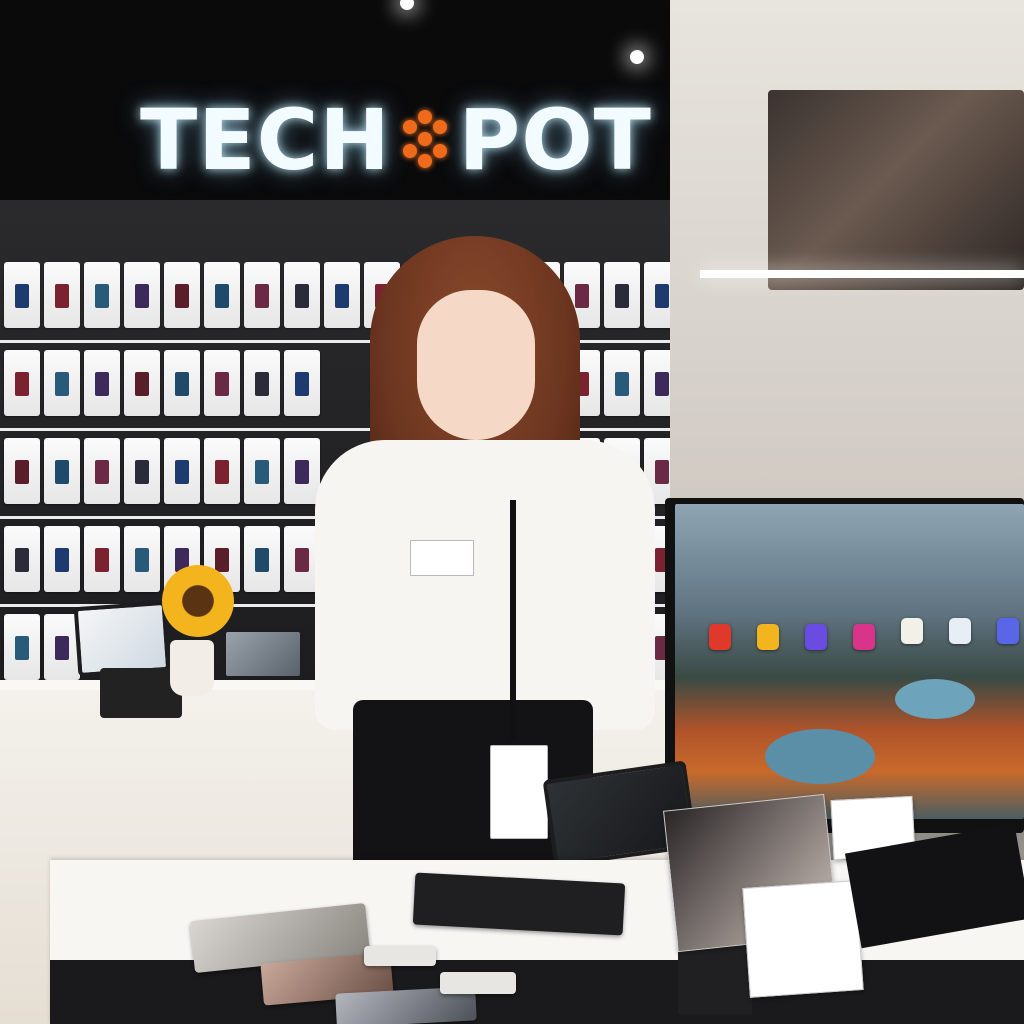 This screenshot has width=1024, height=1024. I want to click on name-tag, so click(442, 558).